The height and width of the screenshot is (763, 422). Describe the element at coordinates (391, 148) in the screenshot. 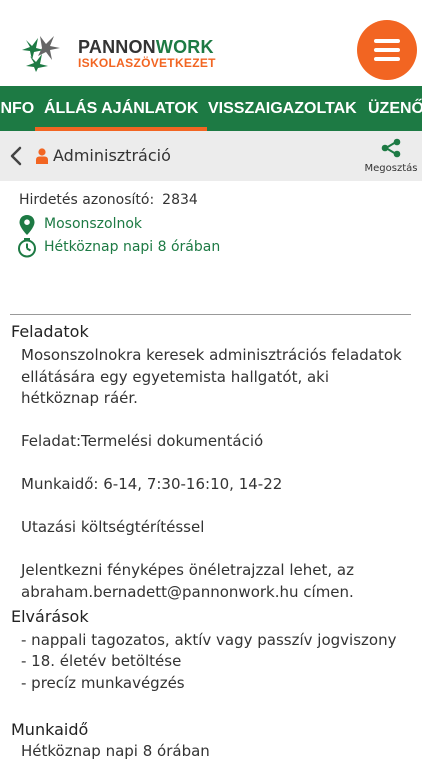

I see `share-icon` at that location.